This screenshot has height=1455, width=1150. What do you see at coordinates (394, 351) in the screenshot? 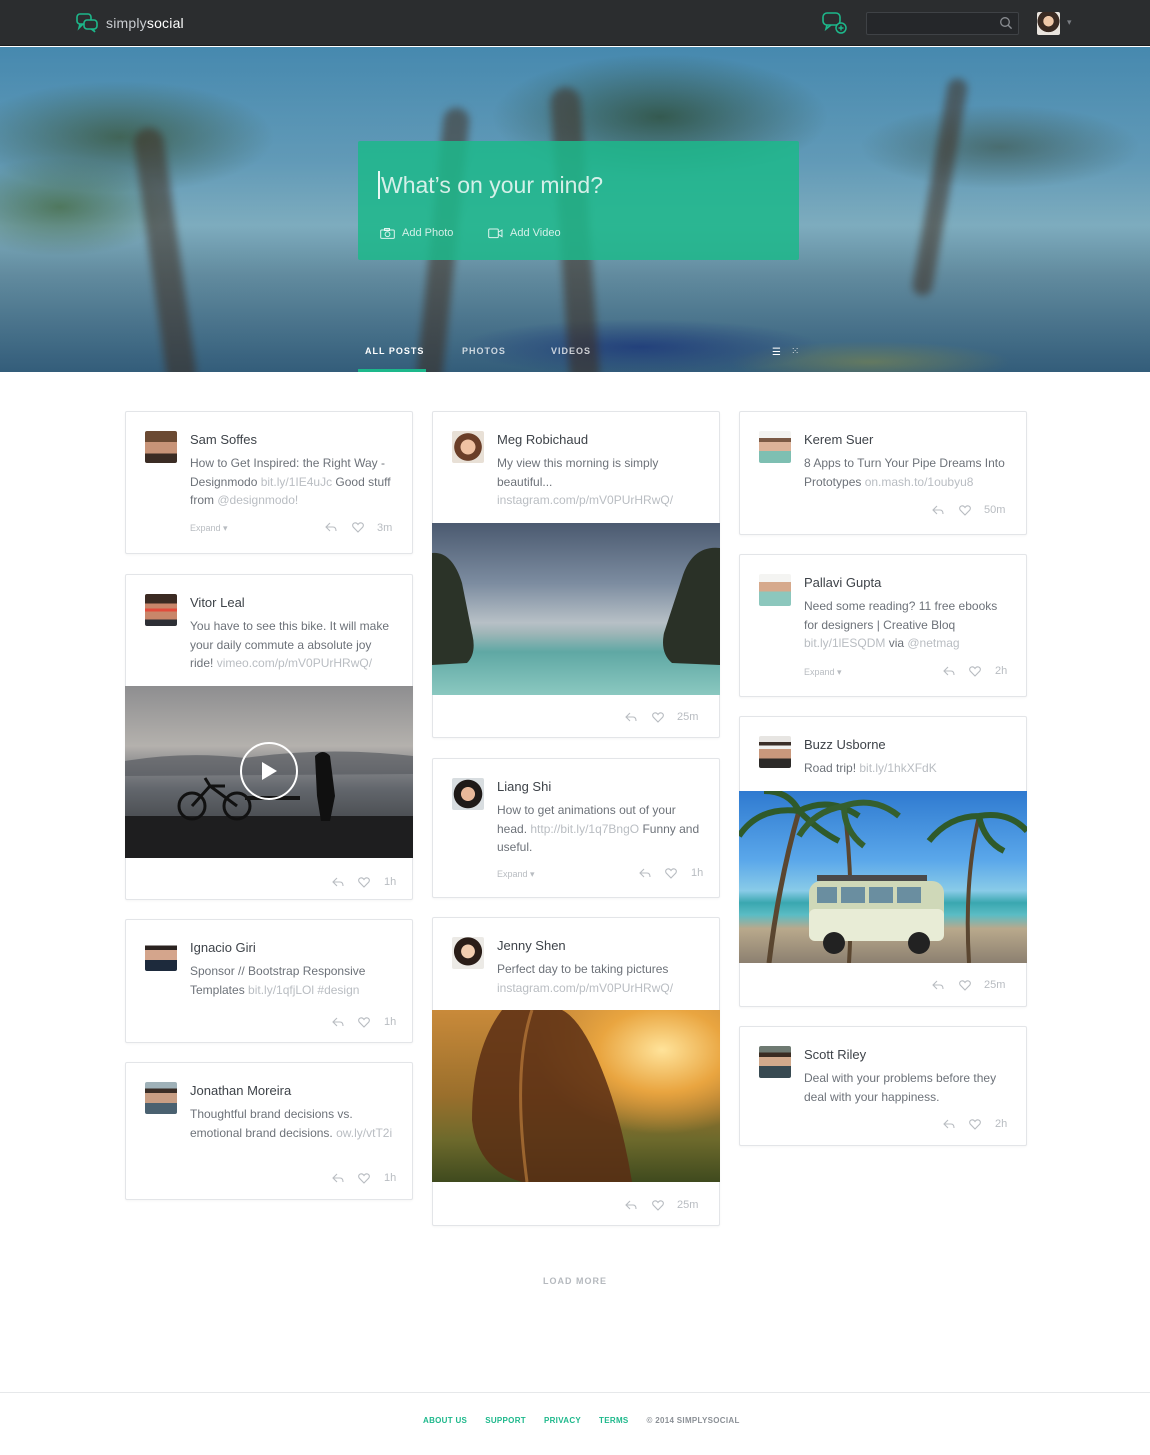
I see `tab-all-posts: ALL POSTS` at bounding box center [394, 351].